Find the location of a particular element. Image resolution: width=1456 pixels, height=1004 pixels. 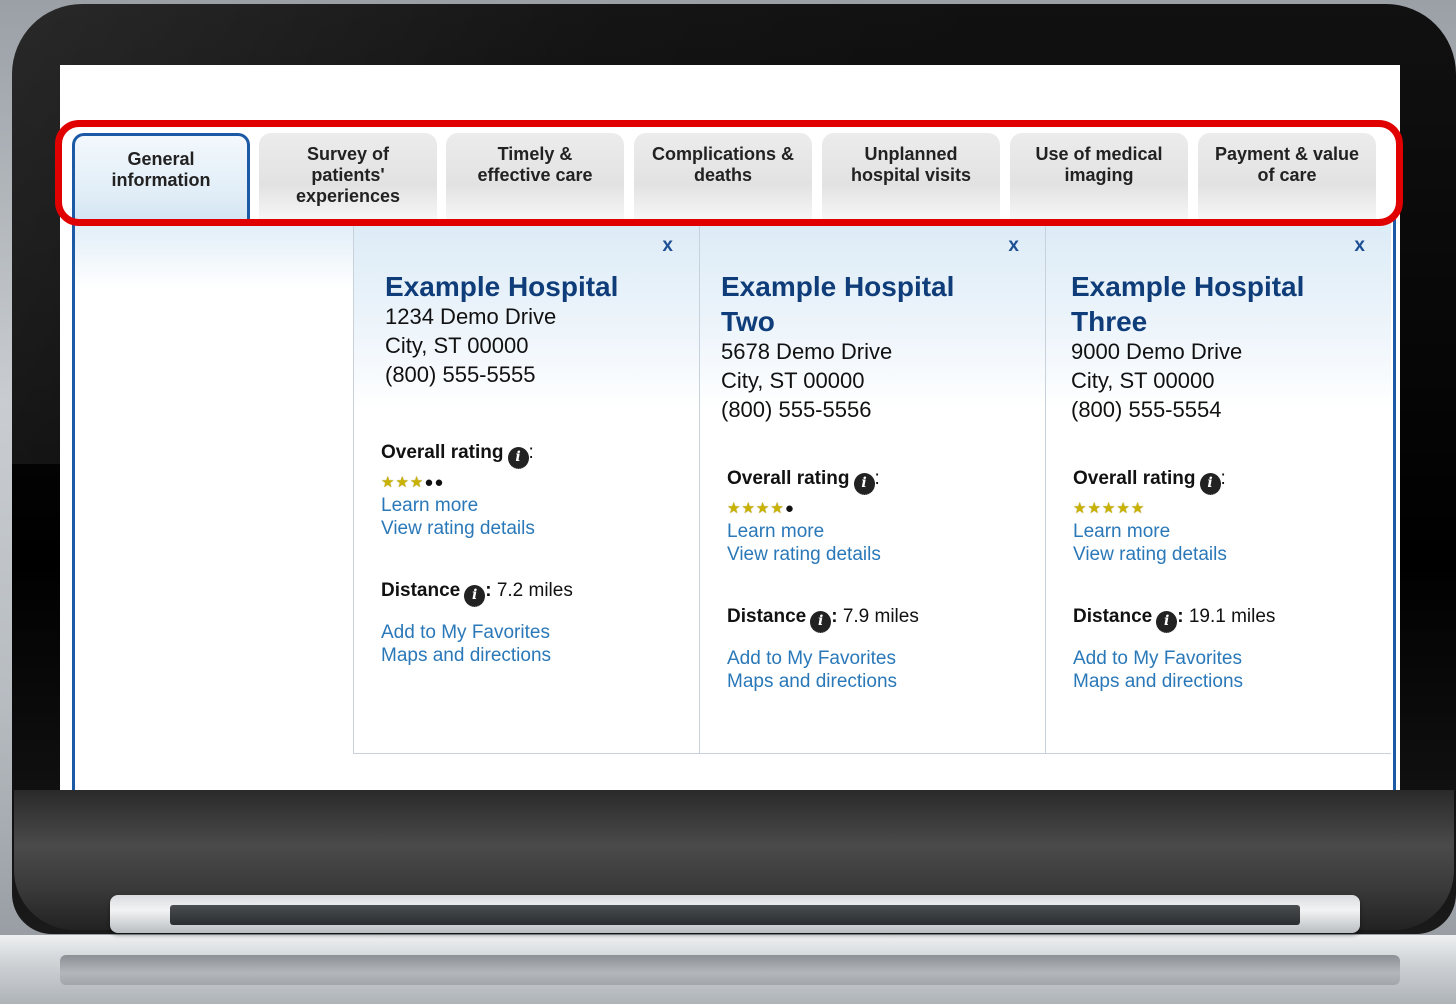

distance-row: Distance i: 7.2 miles is located at coordinates (477, 593).